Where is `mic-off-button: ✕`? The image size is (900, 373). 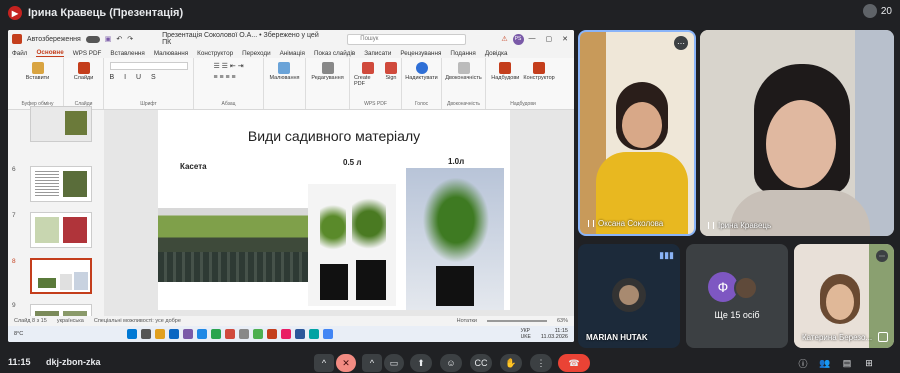
mic-off-button: ✕ is located at coordinates (346, 363).